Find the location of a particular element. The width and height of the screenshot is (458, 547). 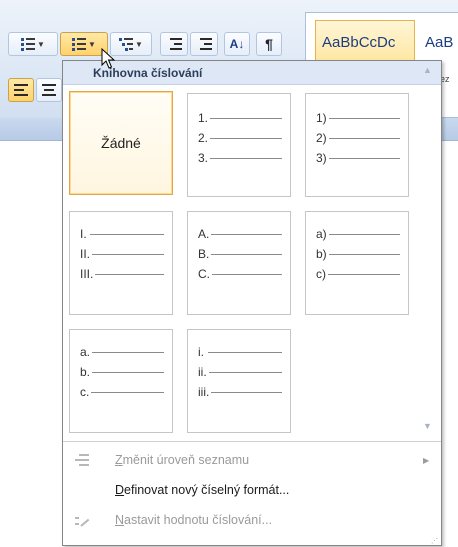

menu-item-accesskey: Z is located at coordinates (119, 460).